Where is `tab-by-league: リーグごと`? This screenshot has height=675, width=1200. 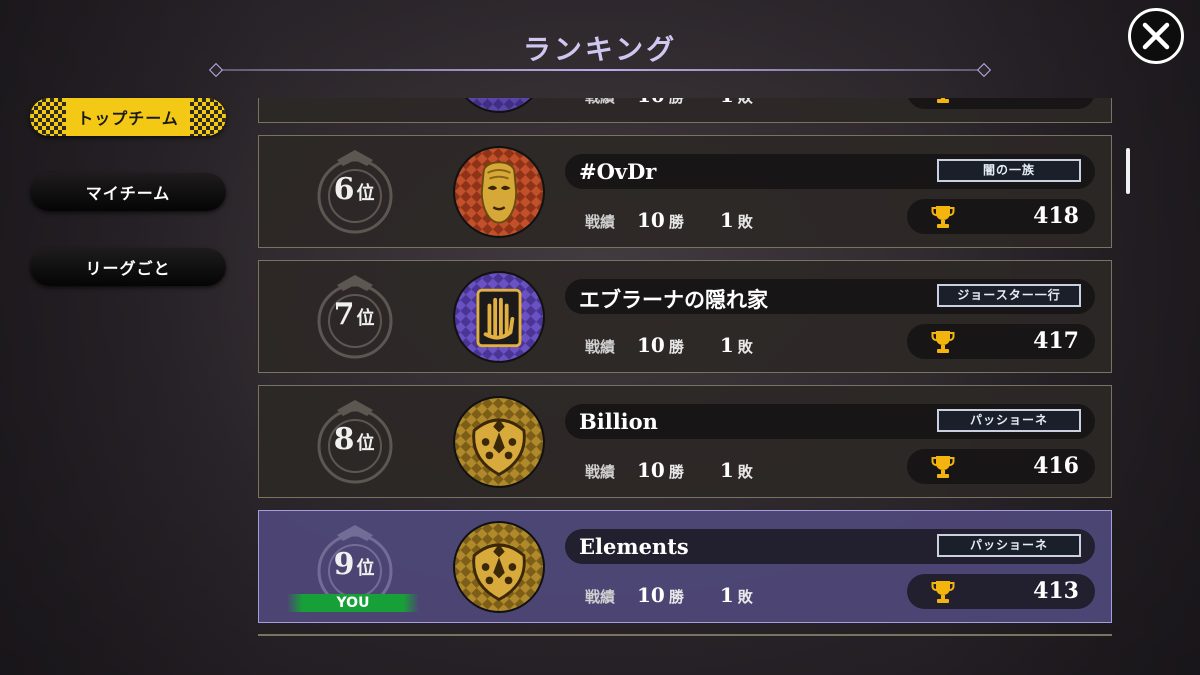
tab-by-league: リーグごと is located at coordinates (128, 267).